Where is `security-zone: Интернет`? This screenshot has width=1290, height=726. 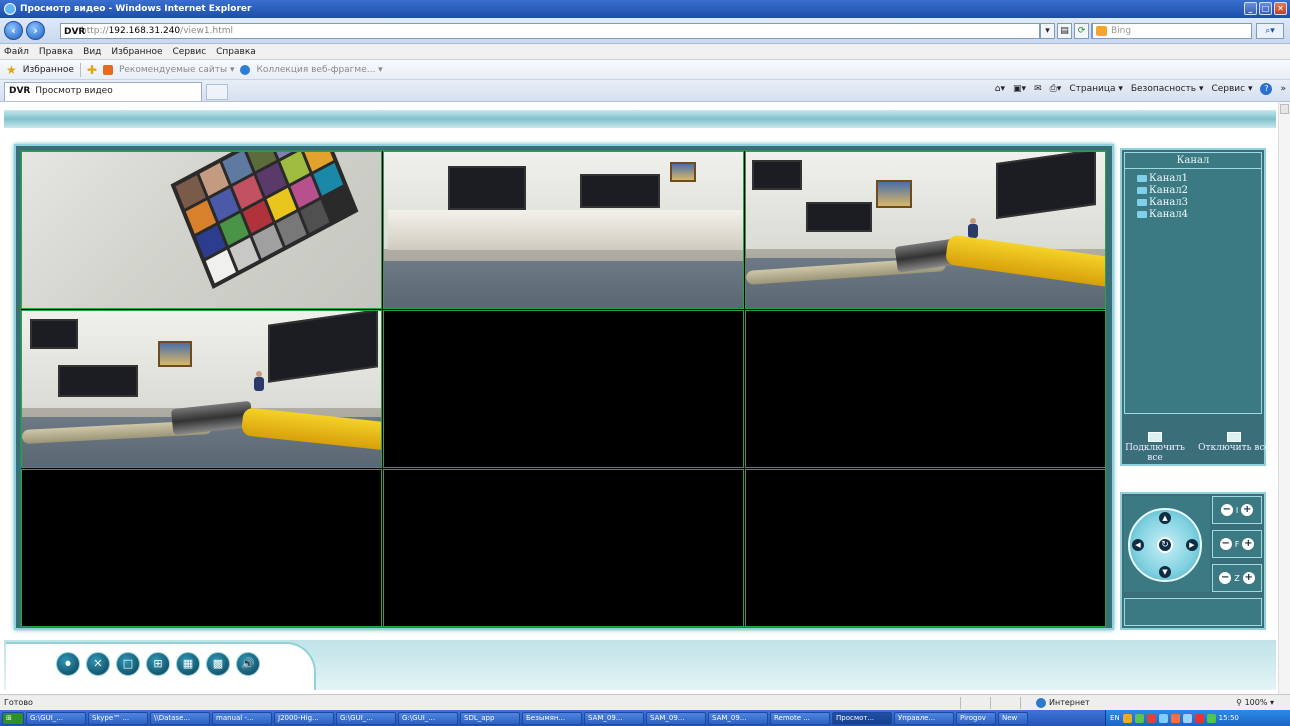
security-zone: Интернет is located at coordinates (1063, 702).